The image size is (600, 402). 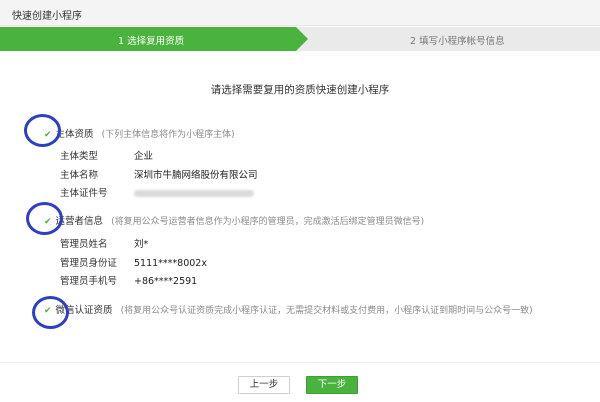 What do you see at coordinates (300, 13) in the screenshot?
I see `window-titlebar: 快速创建小程序` at bounding box center [300, 13].